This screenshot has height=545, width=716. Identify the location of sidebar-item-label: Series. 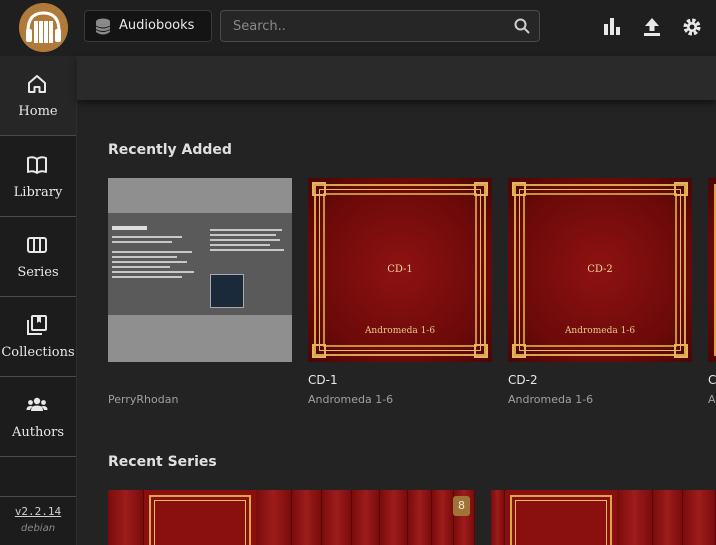
(38, 272).